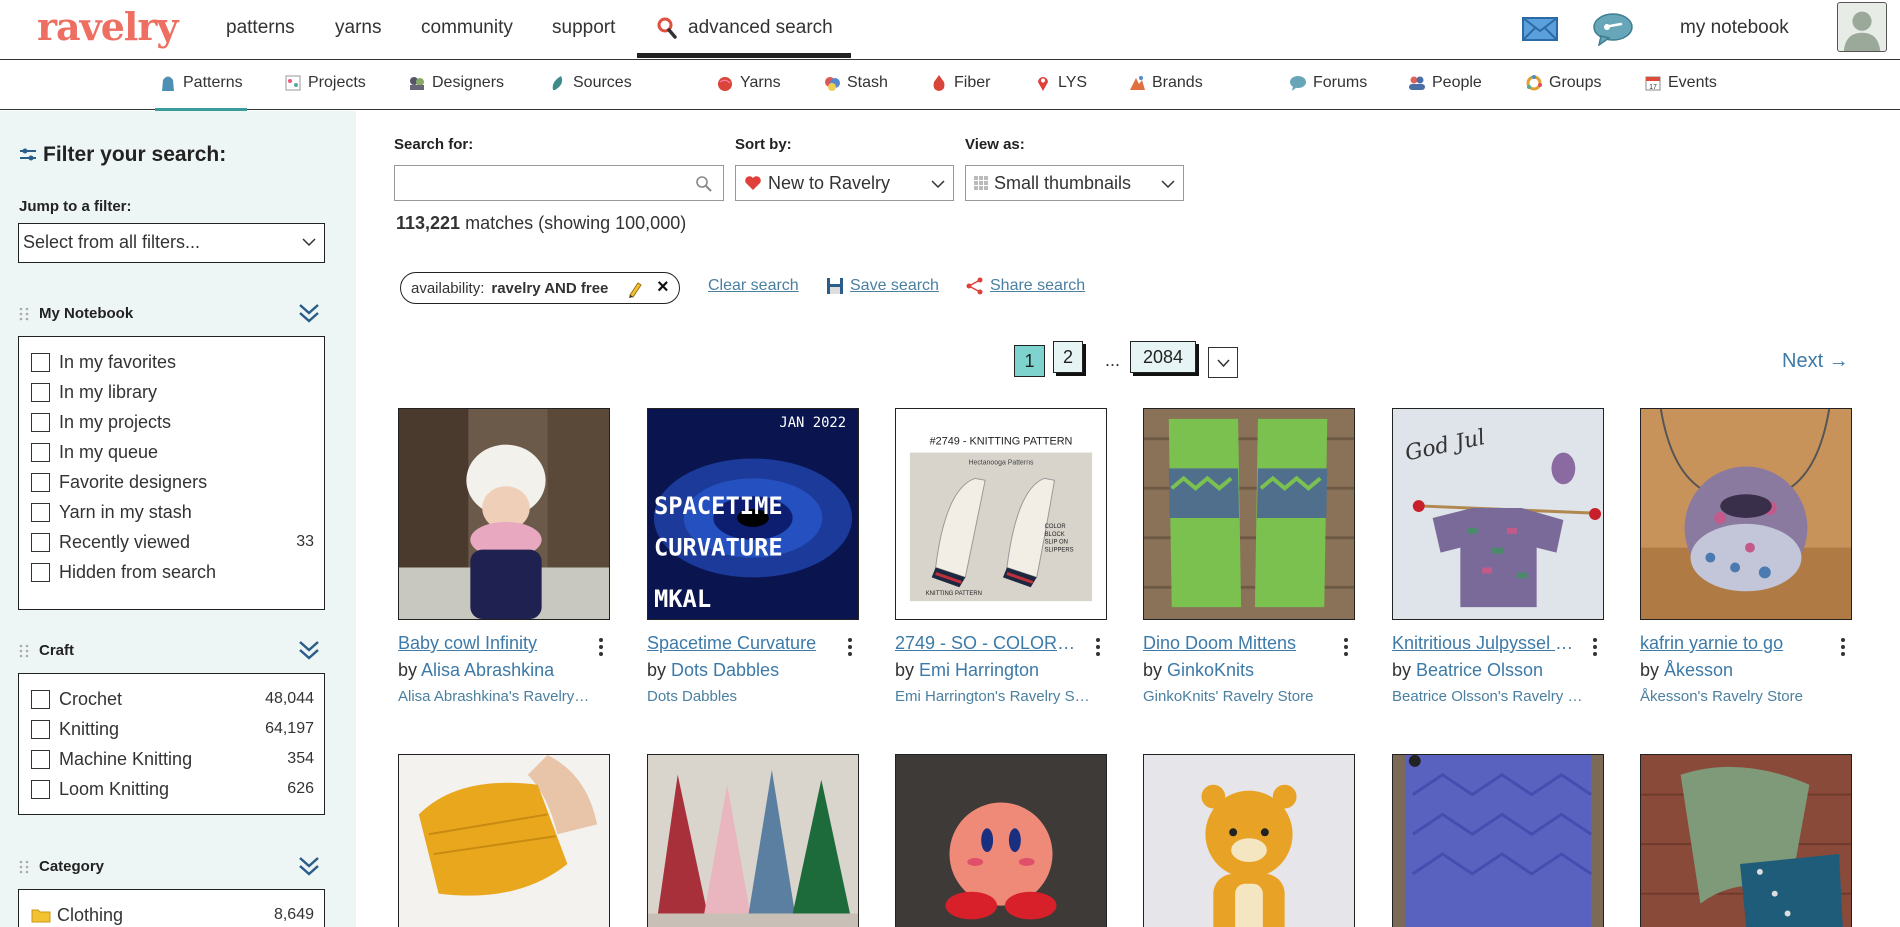 This screenshot has height=927, width=1900. I want to click on group-my-notebook-header: My Notebook, so click(76, 313).